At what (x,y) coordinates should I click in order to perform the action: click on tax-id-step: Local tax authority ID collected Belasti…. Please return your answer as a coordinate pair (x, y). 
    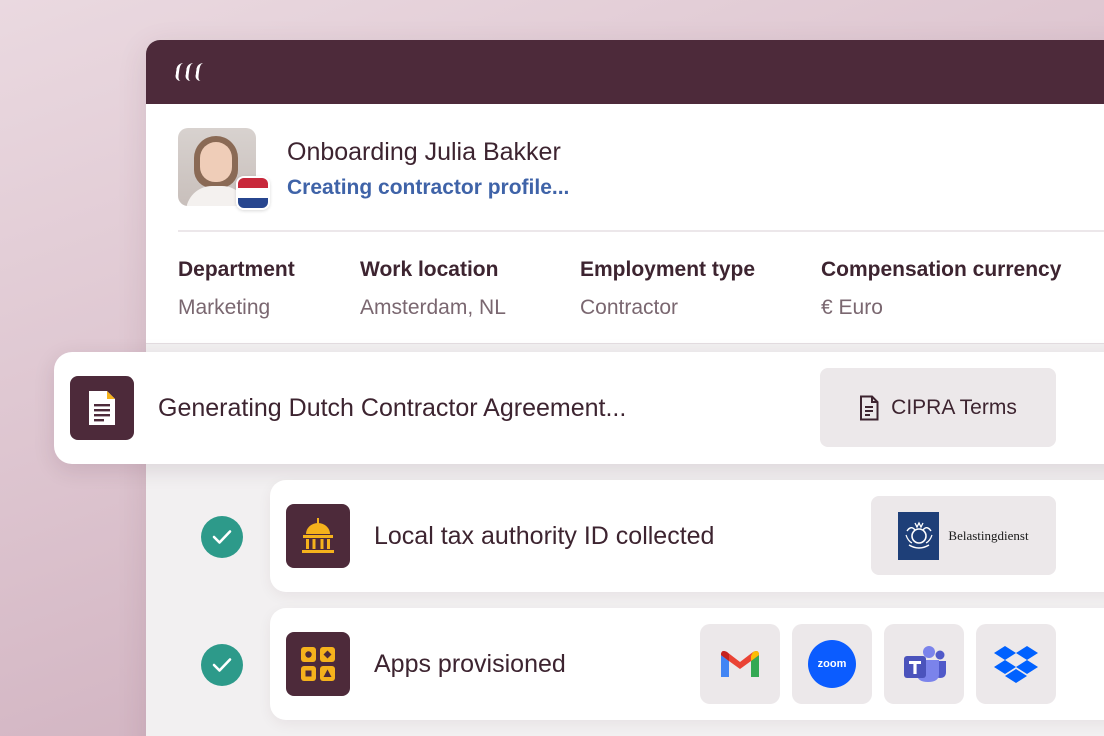
    Looking at the image, I should click on (687, 536).